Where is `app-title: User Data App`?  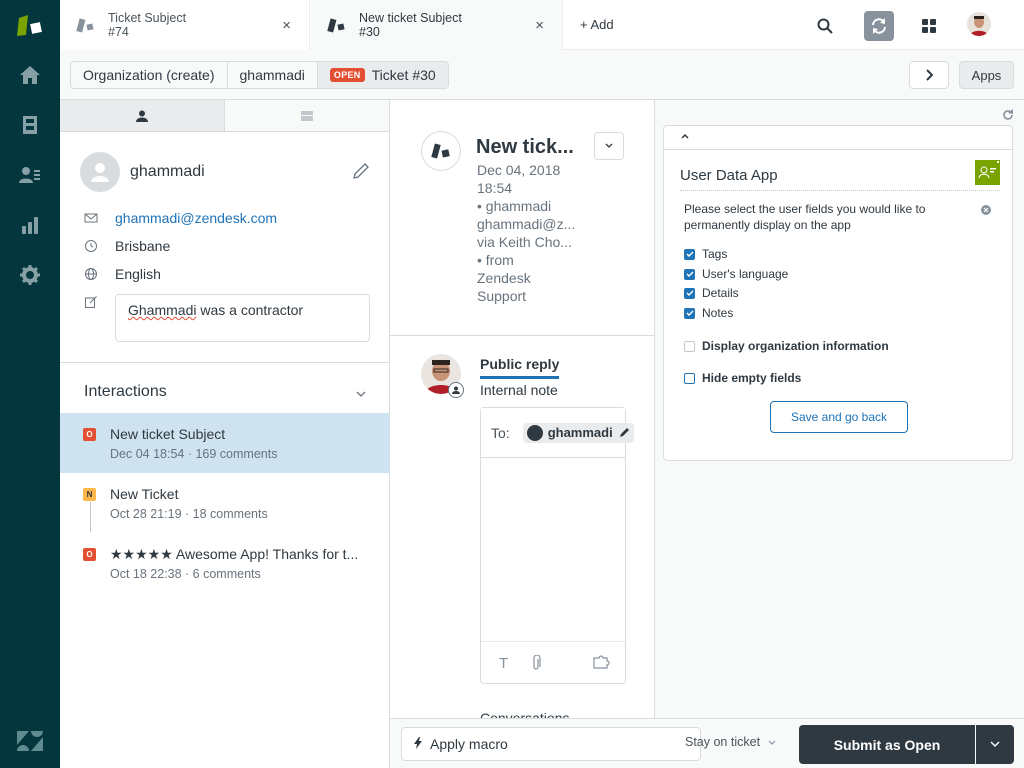 app-title: User Data App is located at coordinates (729, 175).